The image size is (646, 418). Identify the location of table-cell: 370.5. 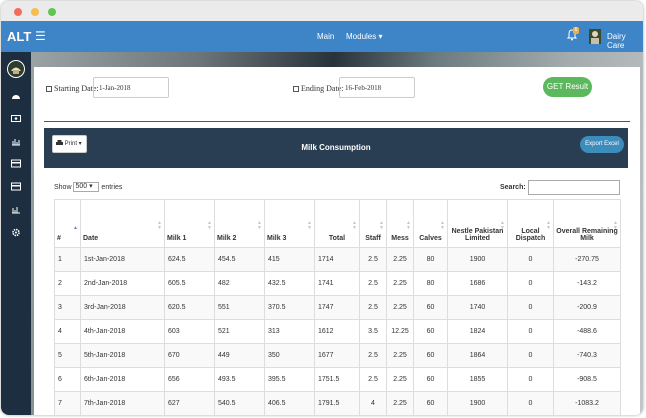
(289, 307).